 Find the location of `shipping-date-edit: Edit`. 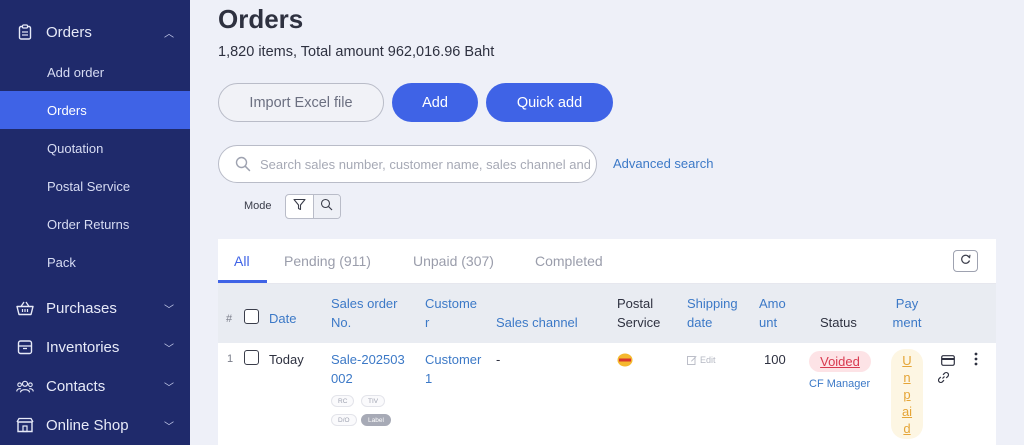

shipping-date-edit: Edit is located at coordinates (701, 360).